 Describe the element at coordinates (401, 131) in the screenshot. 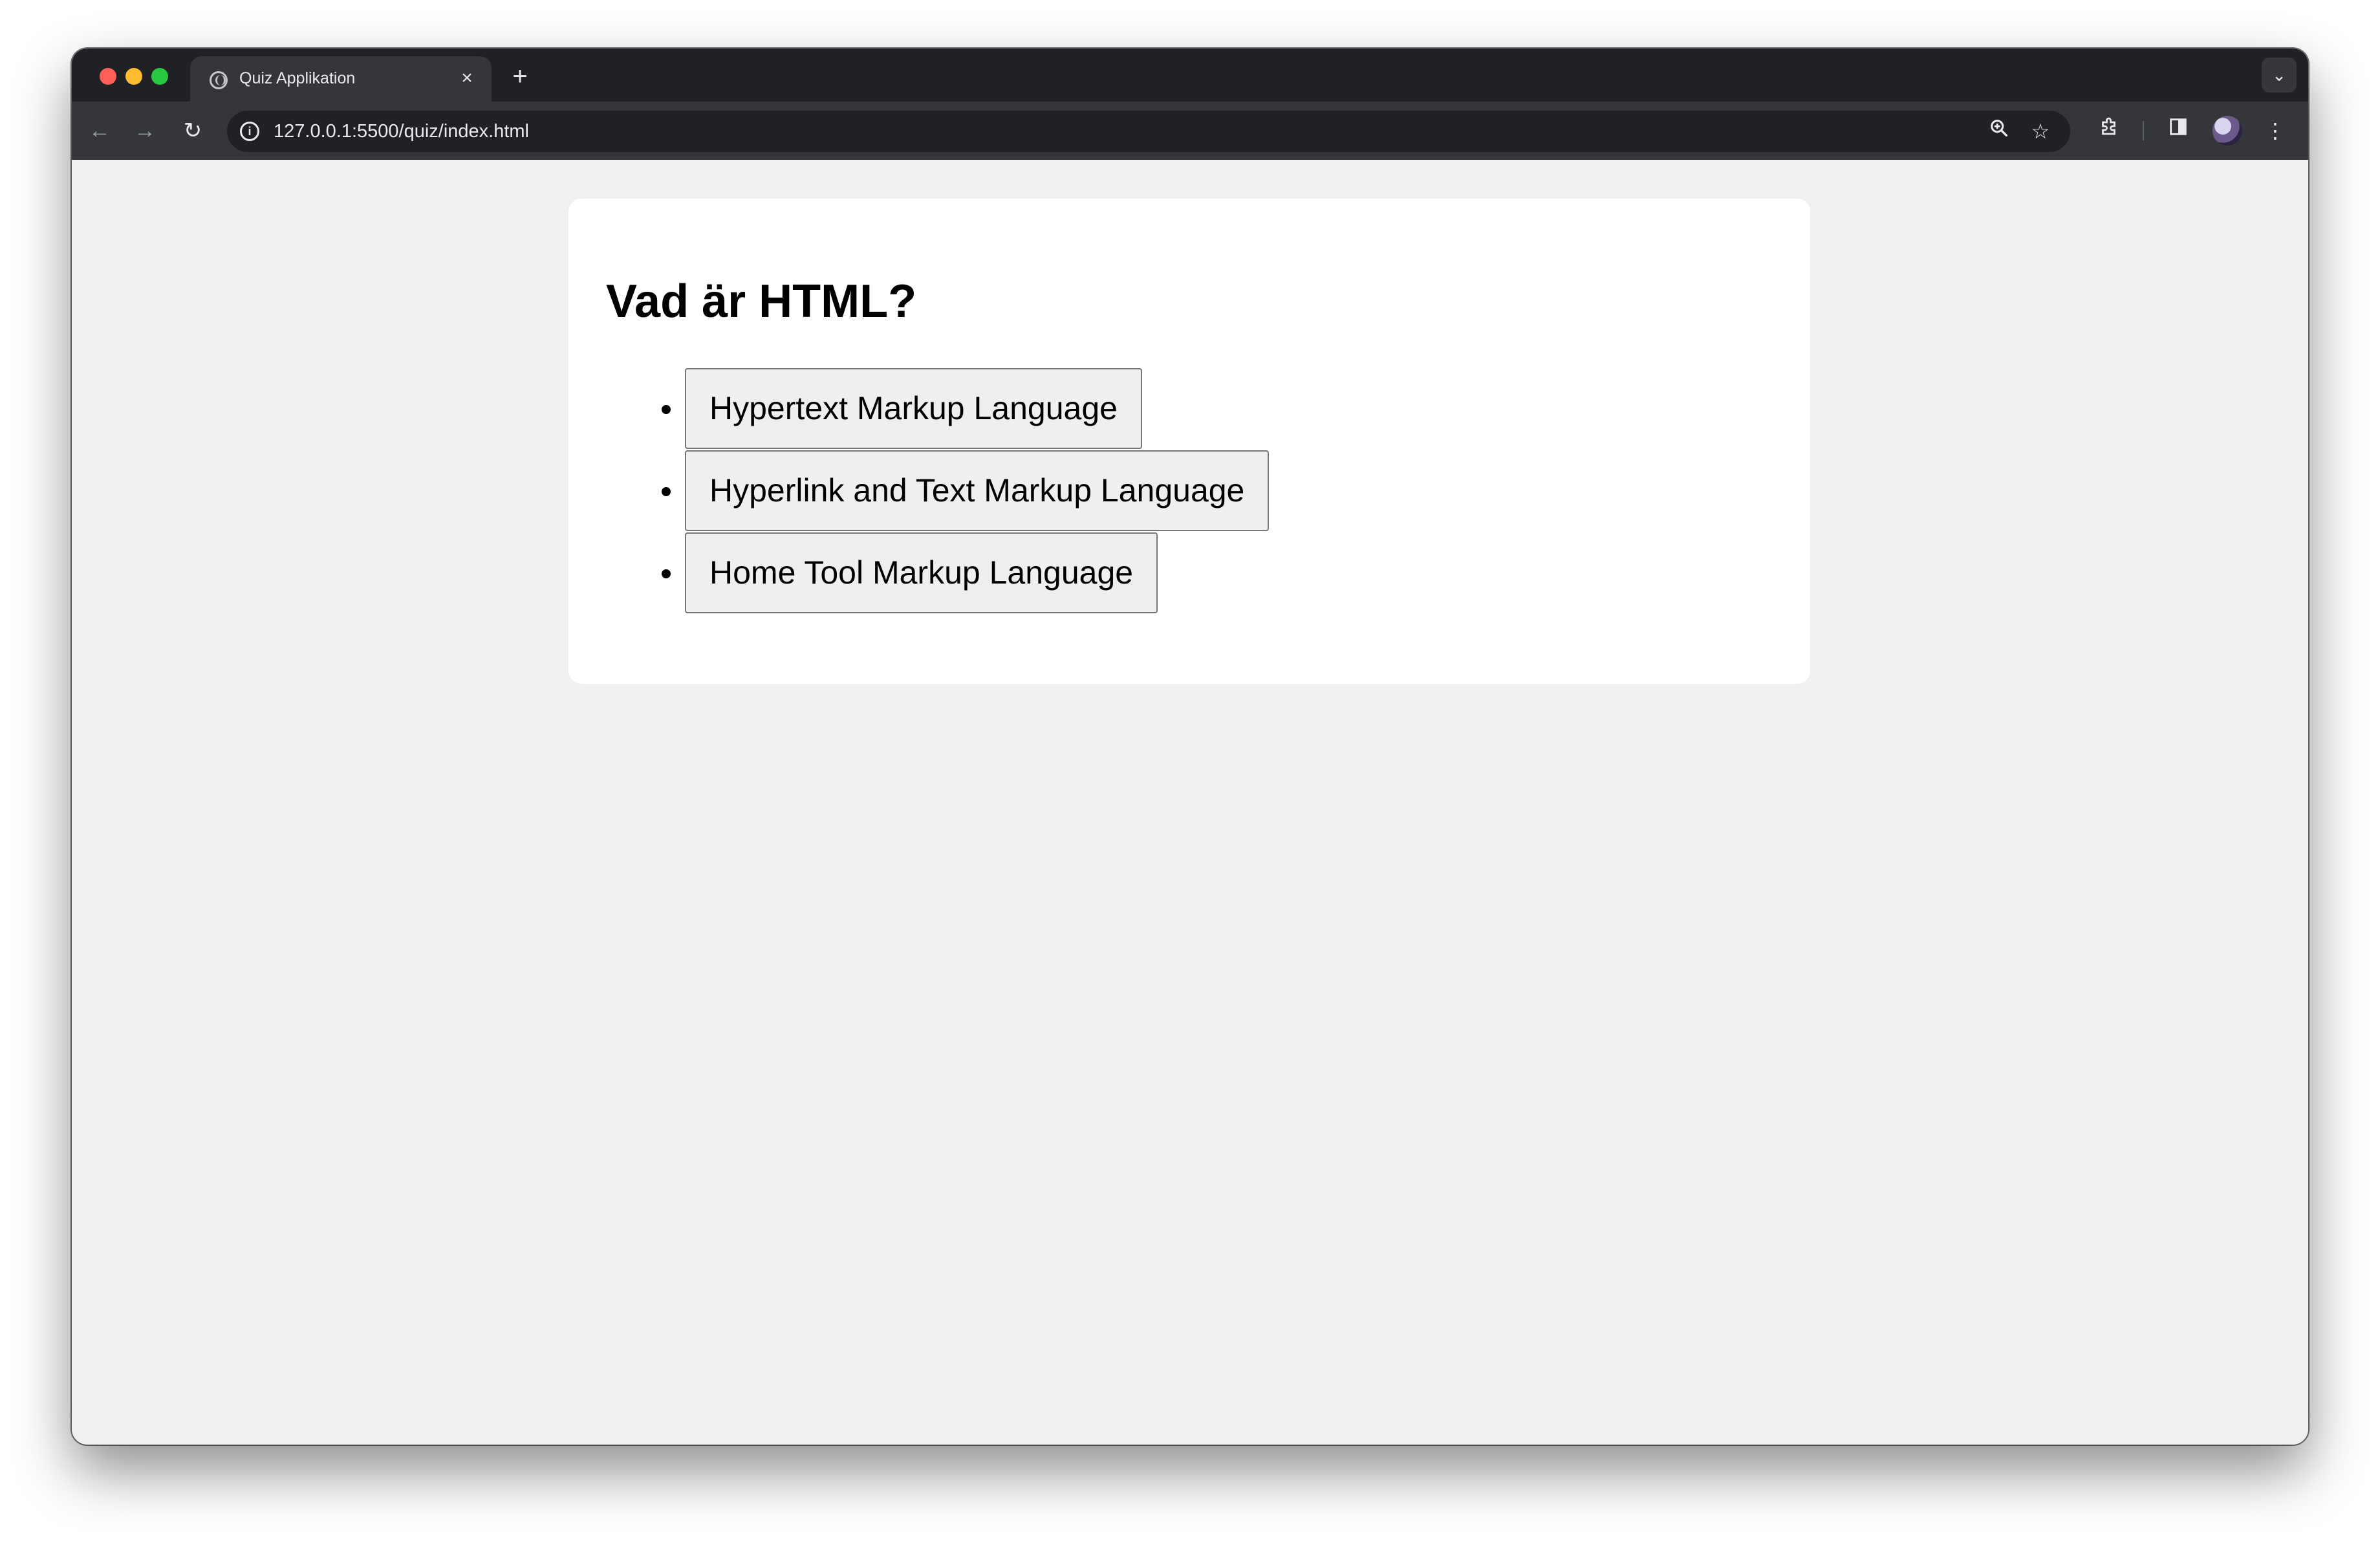

I see `url-text: 127.0.0.1:5500/quiz/index.html` at that location.